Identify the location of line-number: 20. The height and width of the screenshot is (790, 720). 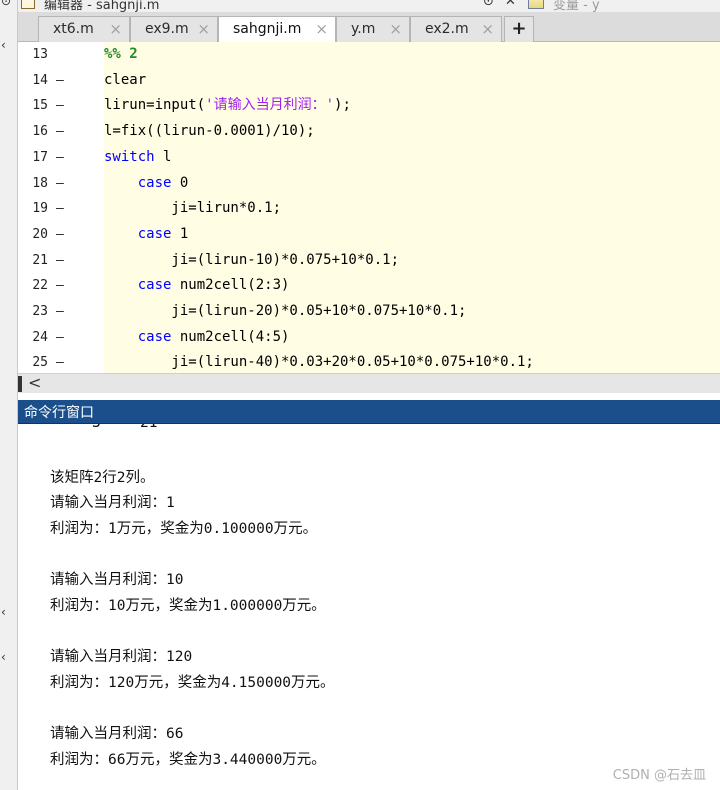
(40, 234).